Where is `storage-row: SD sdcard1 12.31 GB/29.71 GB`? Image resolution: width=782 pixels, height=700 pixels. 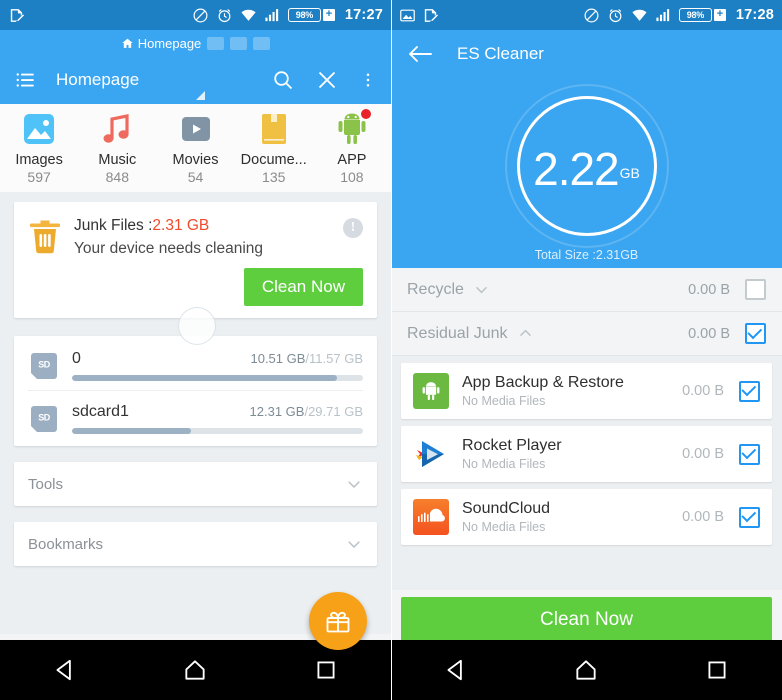 storage-row: SD sdcard1 12.31 GB/29.71 GB is located at coordinates (195, 412).